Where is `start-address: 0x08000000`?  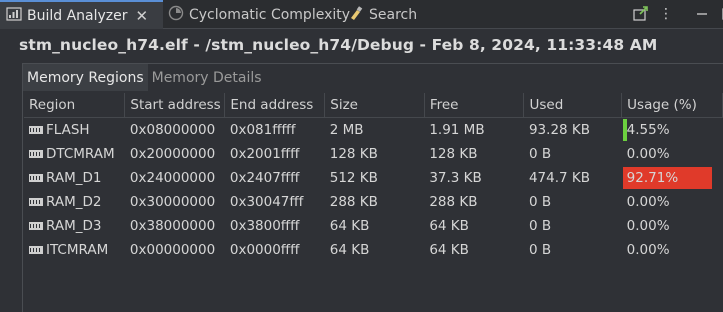
start-address: 0x08000000 is located at coordinates (172, 130).